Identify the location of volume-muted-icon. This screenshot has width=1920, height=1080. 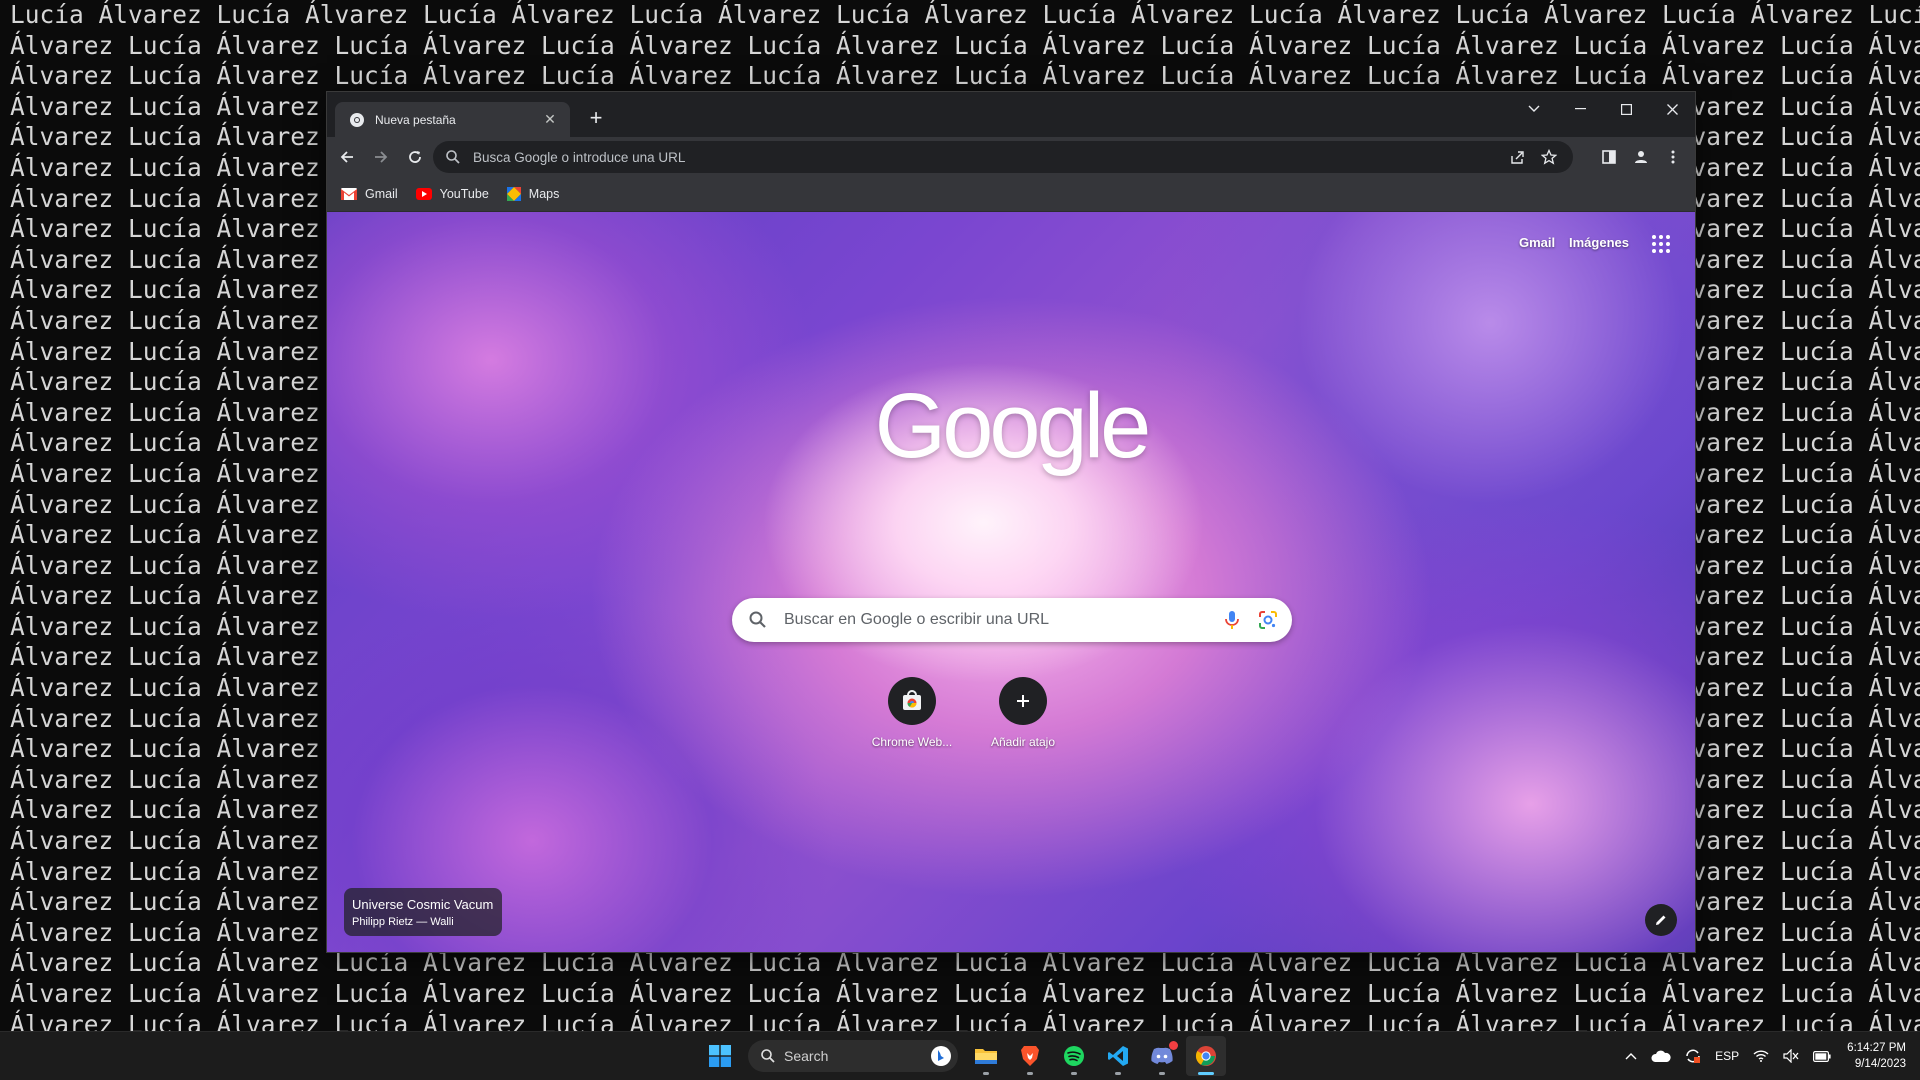
(1791, 1056).